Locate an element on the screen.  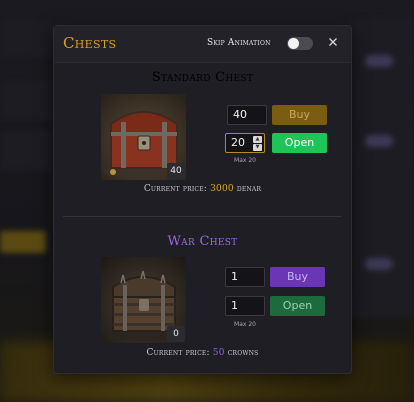
quantity-stepper: ▲ ▼ is located at coordinates (257, 143).